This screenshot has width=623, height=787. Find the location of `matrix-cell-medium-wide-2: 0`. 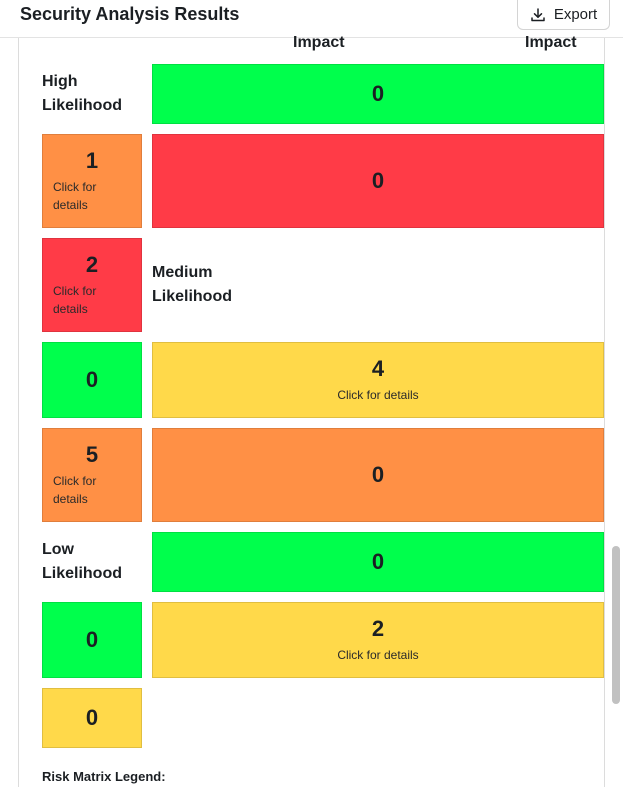

matrix-cell-medium-wide-2: 0 is located at coordinates (378, 475).